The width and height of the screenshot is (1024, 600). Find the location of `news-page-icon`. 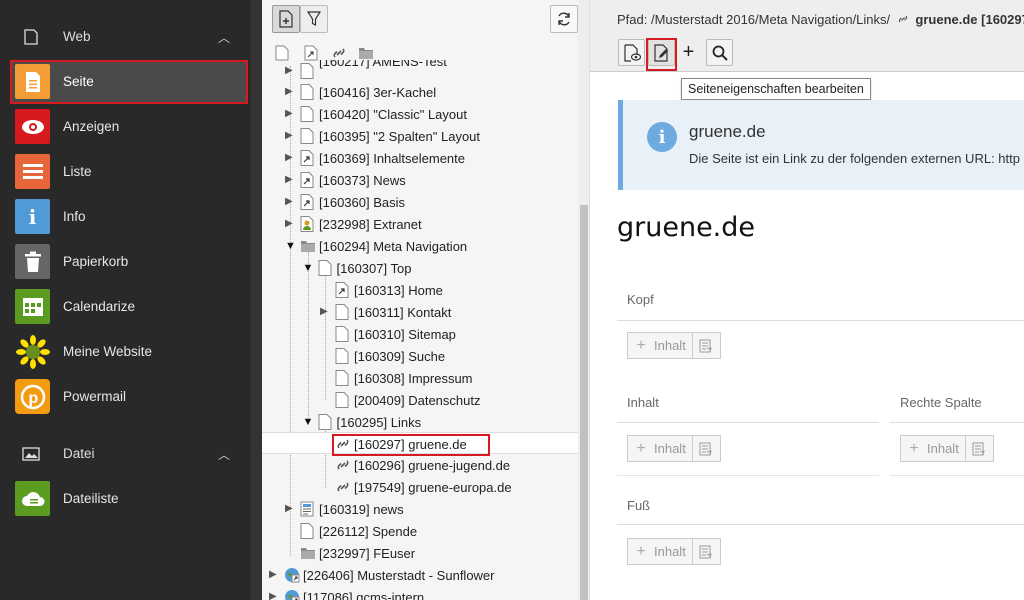

news-page-icon is located at coordinates (307, 509).